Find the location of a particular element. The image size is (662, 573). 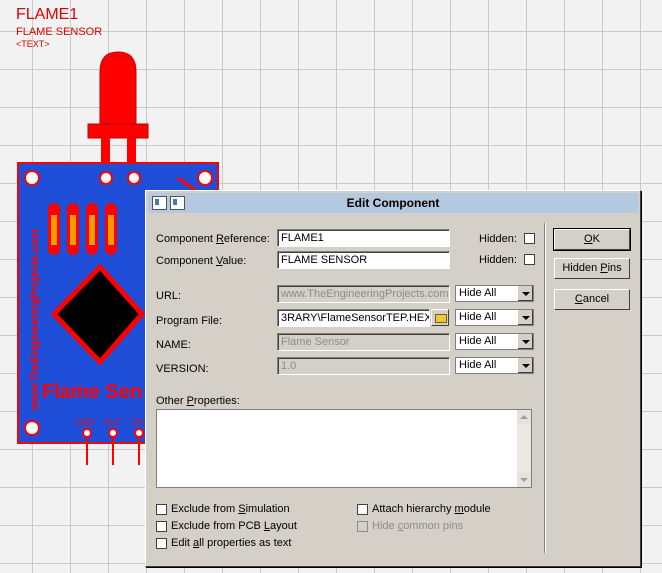

program-file-visibility-select: Hide All is located at coordinates (494, 317).